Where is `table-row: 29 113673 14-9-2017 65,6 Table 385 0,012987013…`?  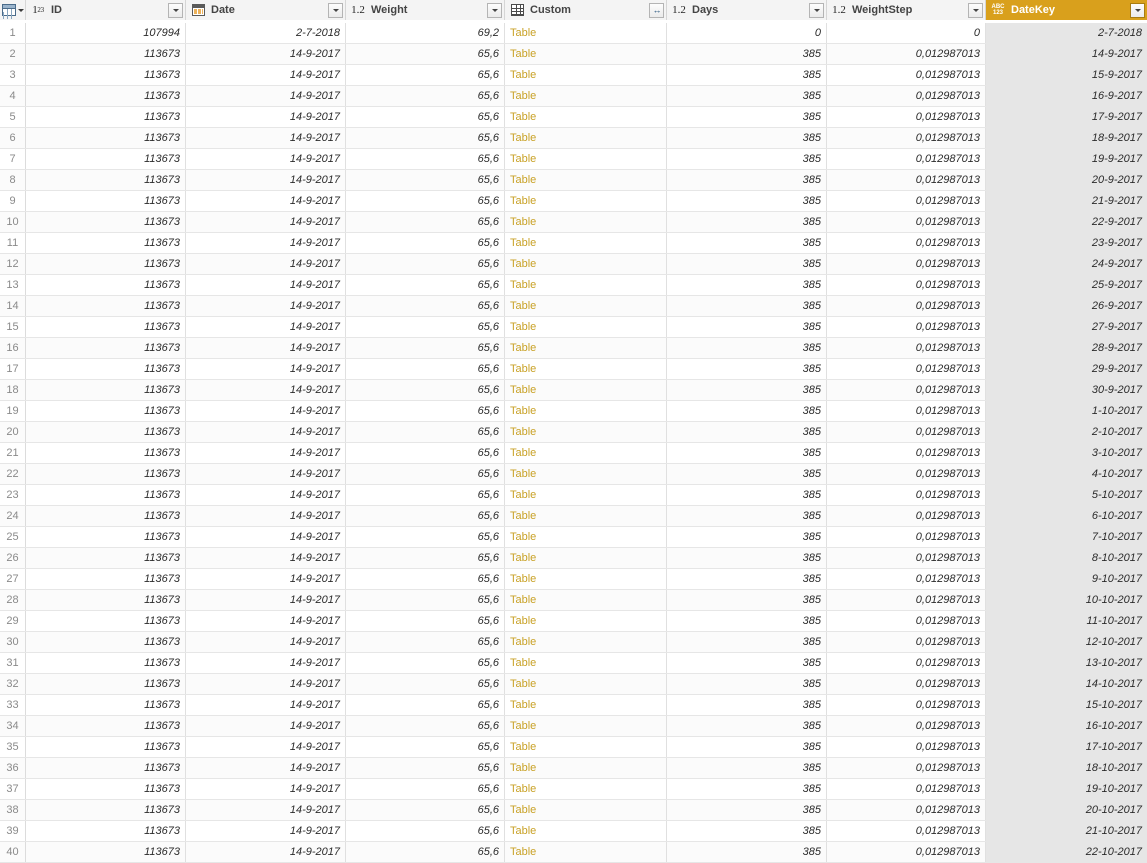
table-row: 29 113673 14-9-2017 65,6 Table 385 0,012987013… is located at coordinates (573, 621).